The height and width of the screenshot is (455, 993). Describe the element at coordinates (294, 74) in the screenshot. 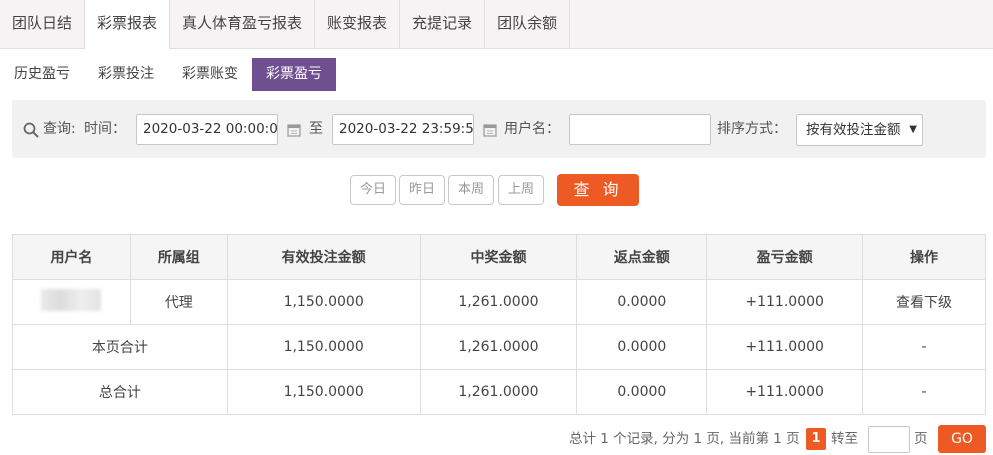

I see `subtab-lottery-profit: 彩票盈亏` at that location.